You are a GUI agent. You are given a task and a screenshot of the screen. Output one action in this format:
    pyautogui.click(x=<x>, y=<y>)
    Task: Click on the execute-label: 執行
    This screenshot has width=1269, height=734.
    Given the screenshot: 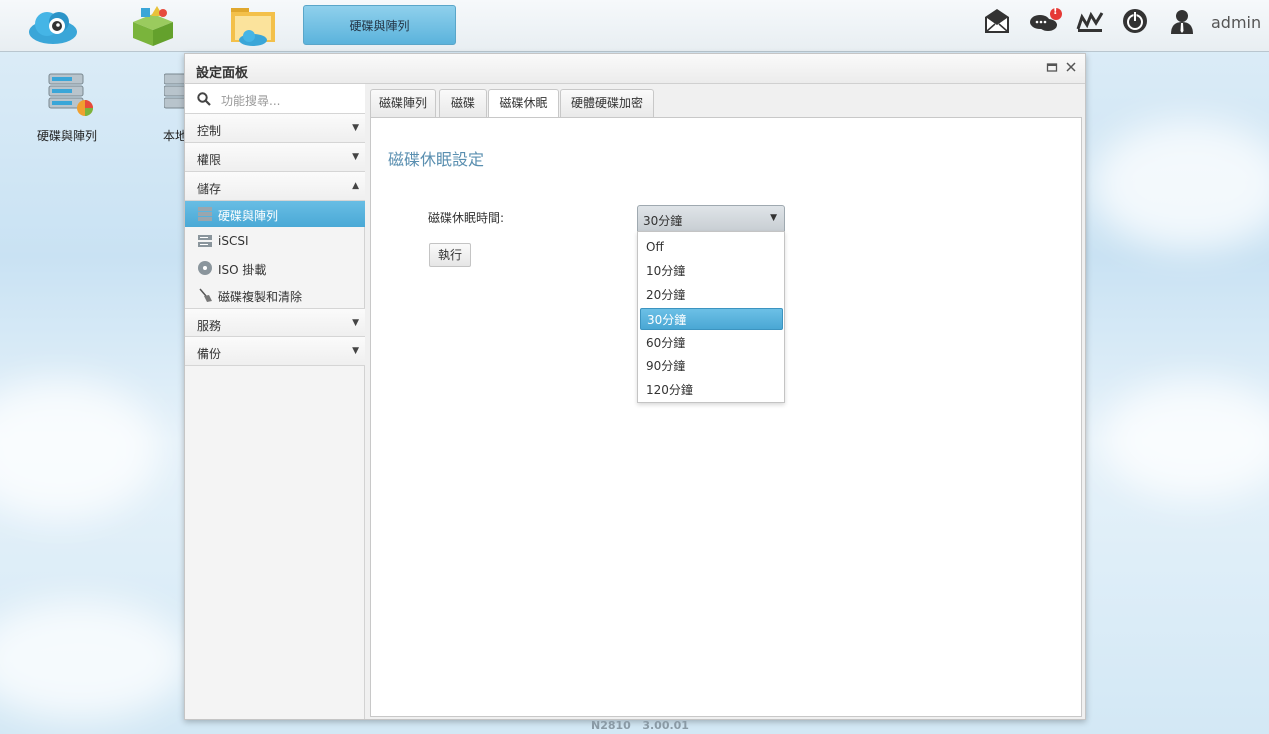 What is the action you would take?
    pyautogui.click(x=449, y=255)
    